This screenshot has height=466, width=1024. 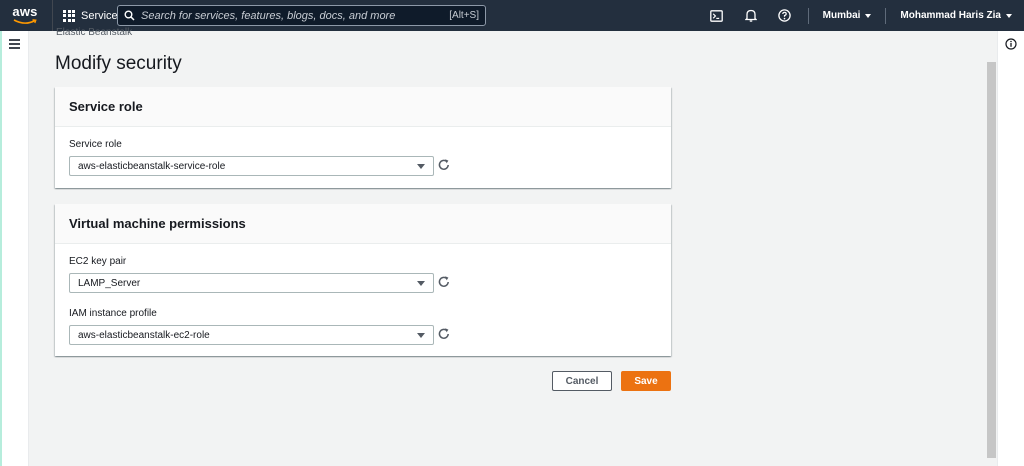 What do you see at coordinates (464, 15) in the screenshot?
I see `search-shortcut: [Alt+S]` at bounding box center [464, 15].